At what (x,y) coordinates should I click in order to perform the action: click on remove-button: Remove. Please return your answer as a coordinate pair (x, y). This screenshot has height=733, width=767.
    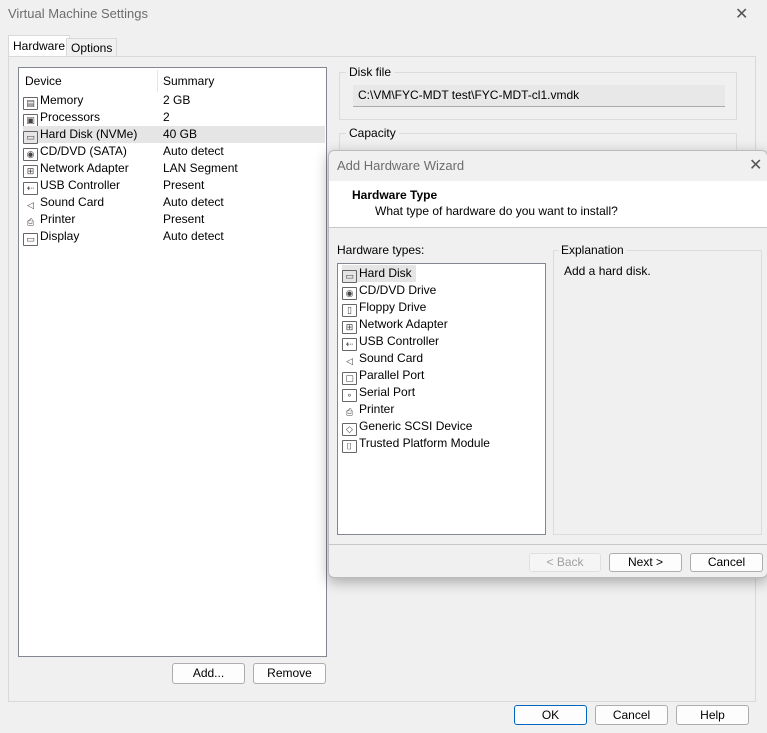
    Looking at the image, I should click on (289, 673).